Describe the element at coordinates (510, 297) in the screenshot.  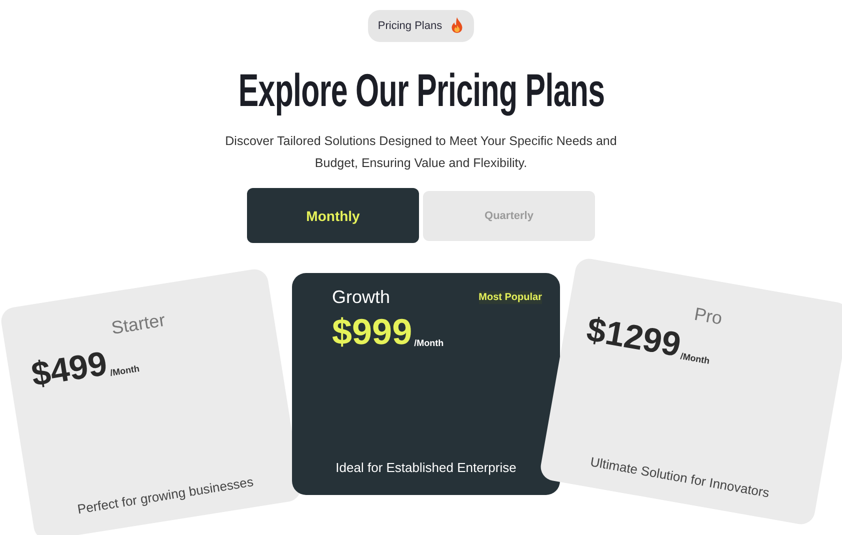
I see `popular-tag: Most Popular` at that location.